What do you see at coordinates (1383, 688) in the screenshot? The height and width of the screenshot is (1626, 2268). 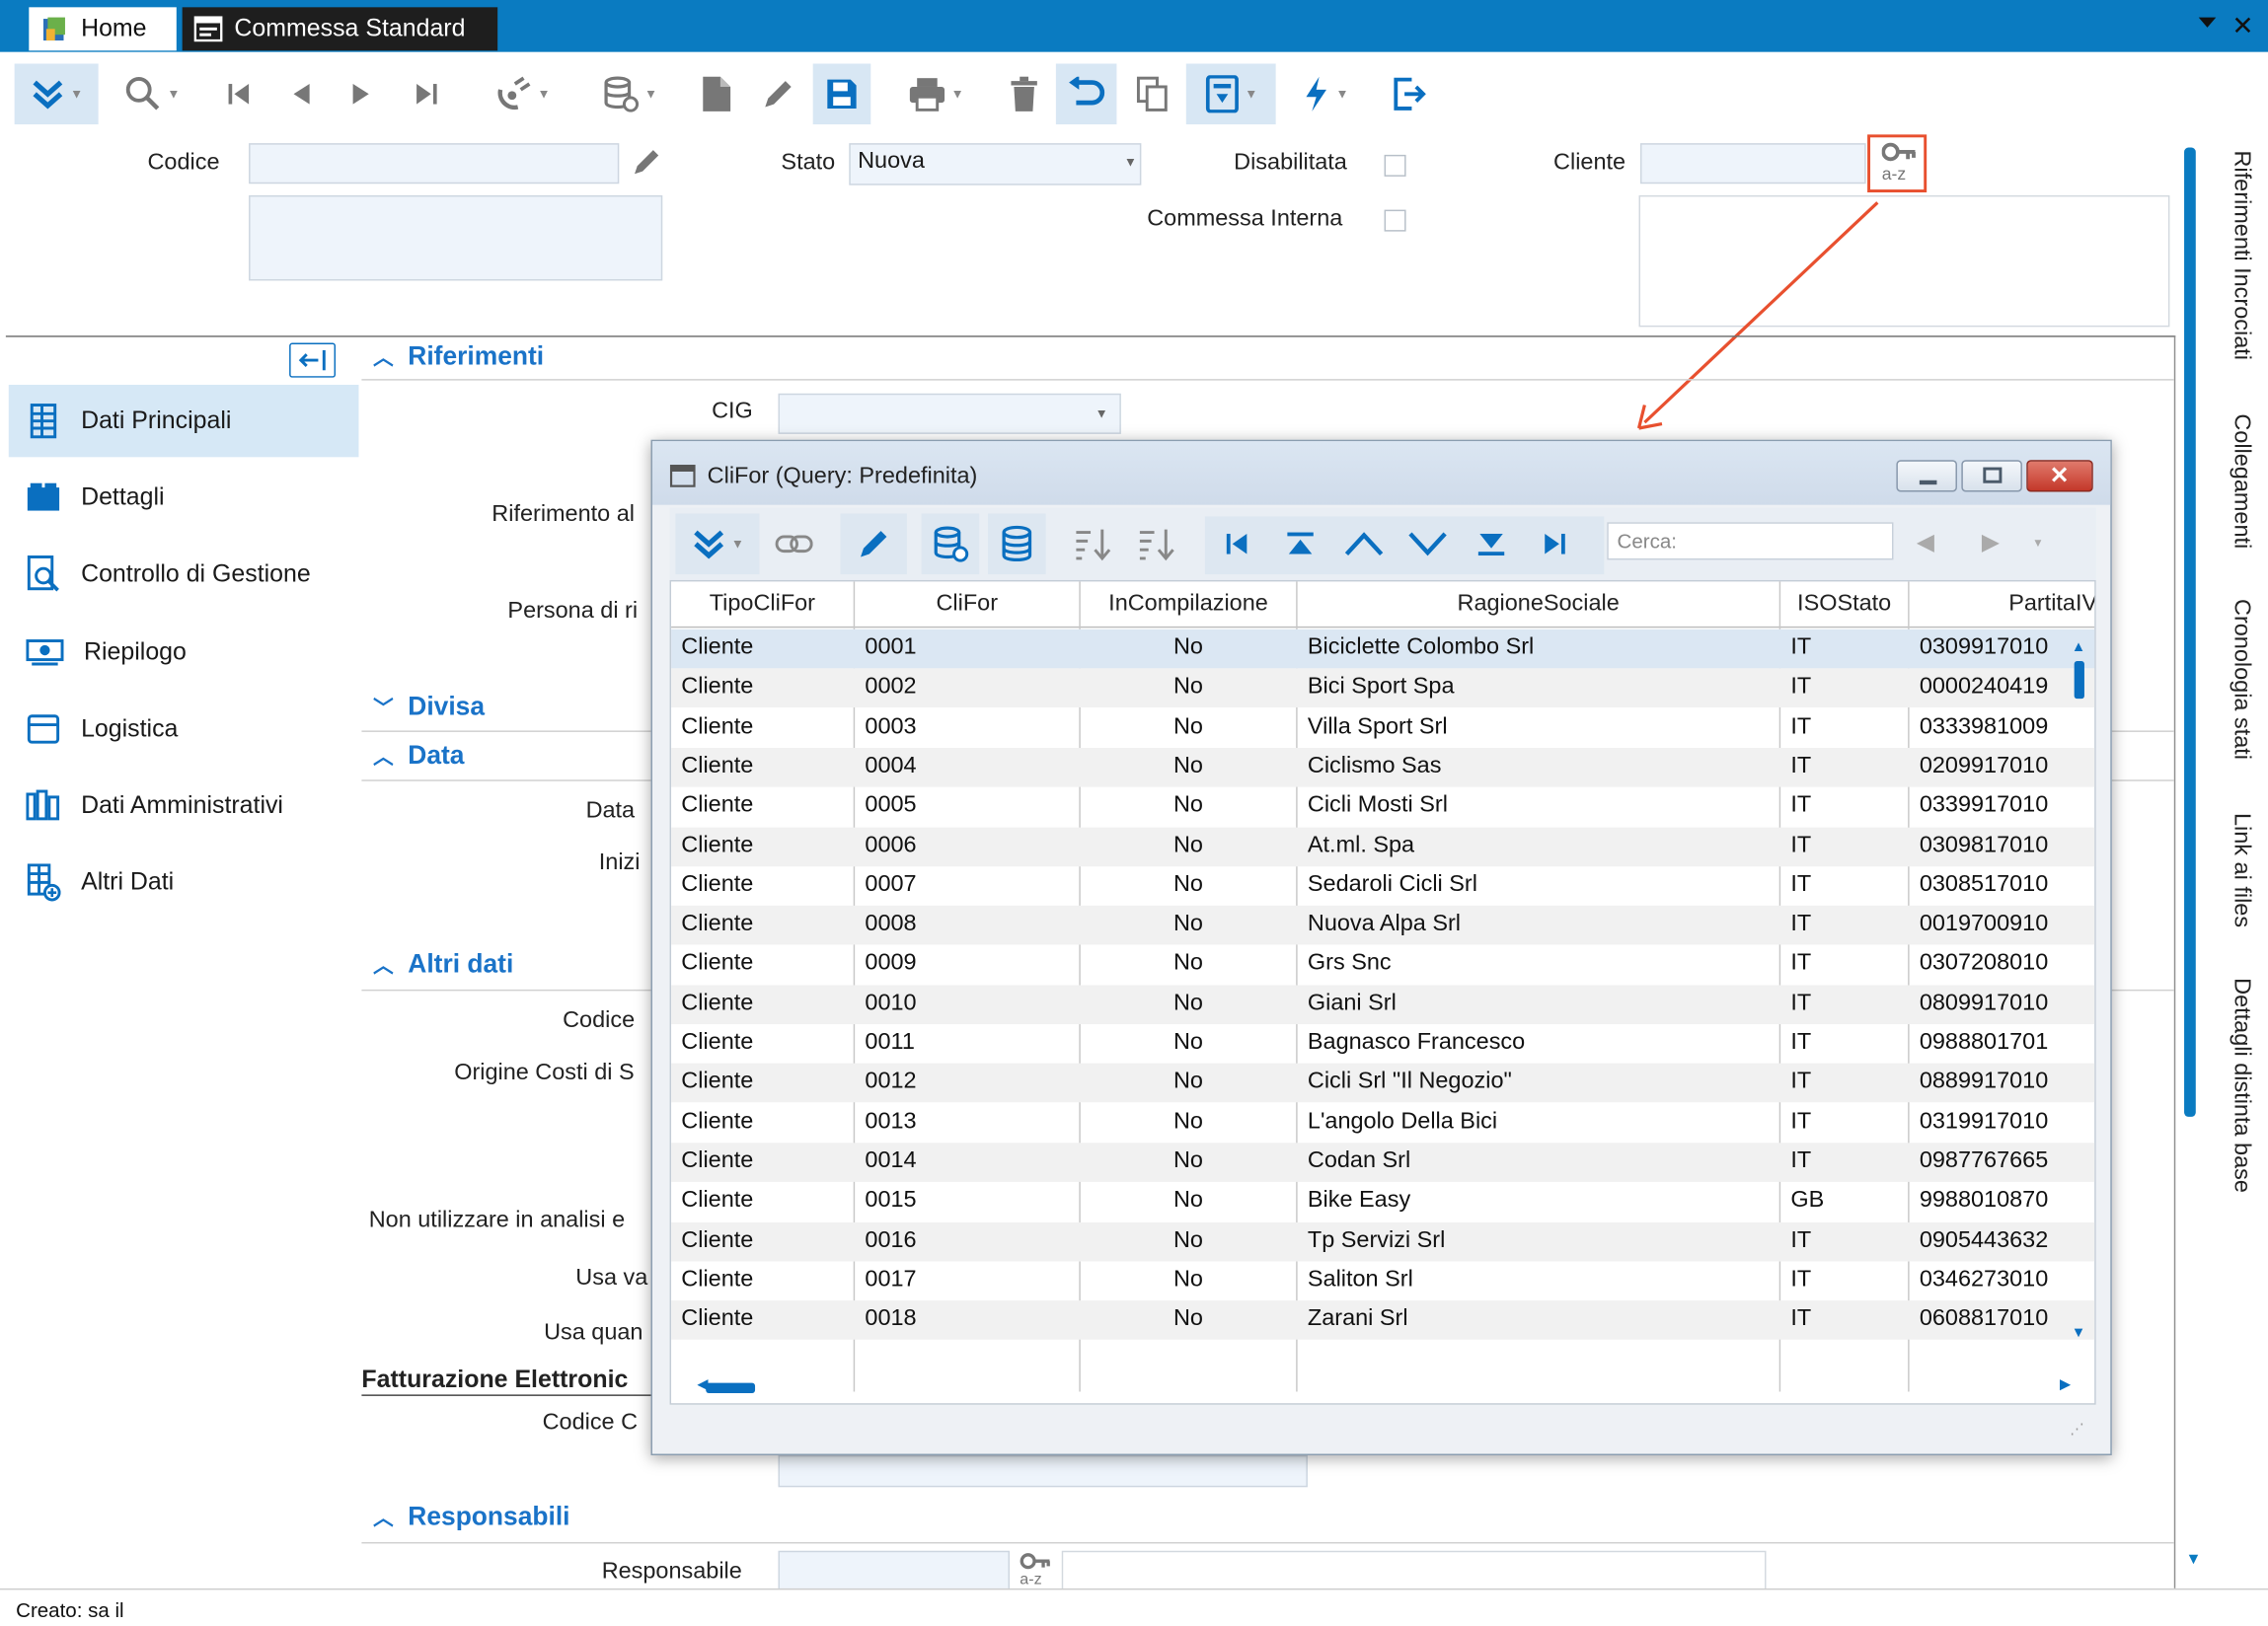 I see `table-row: Cliente 0002 No Bici Sport Spa IT 0000240419` at bounding box center [1383, 688].